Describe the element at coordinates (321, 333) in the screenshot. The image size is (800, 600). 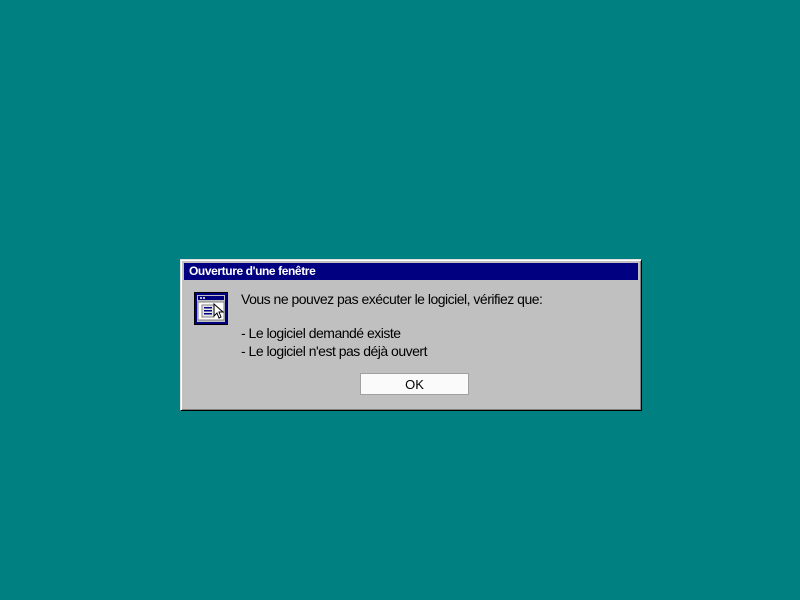
I see `bullet-item: - Le logiciel demandé existe` at that location.